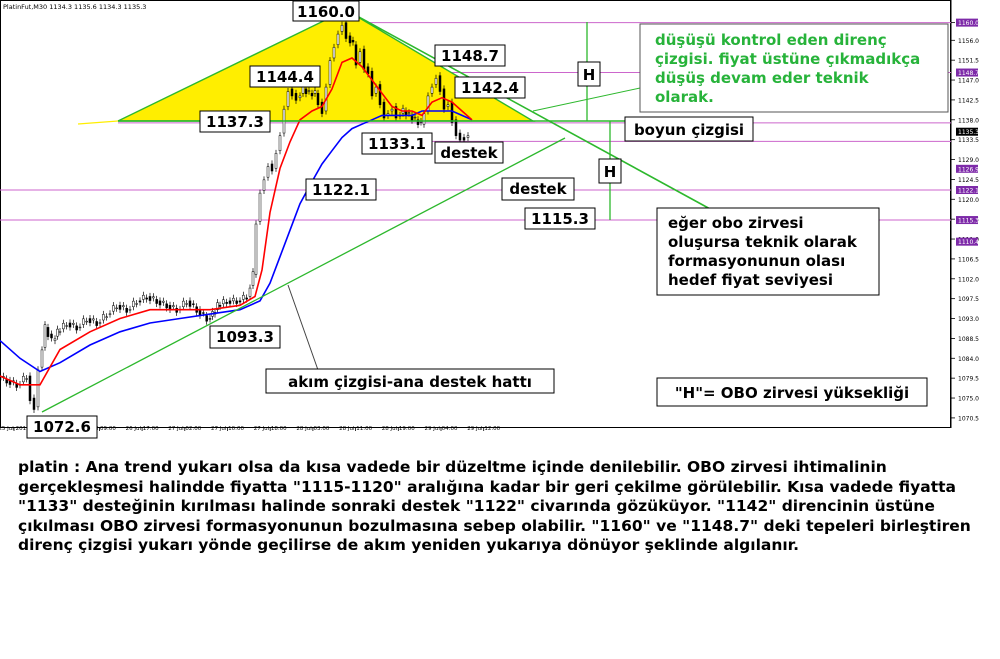 Image resolution: width=1000 pixels, height=659 pixels. I want to click on resistance-note-line-1: düşüşü kontrol eden direnç, so click(771, 40).